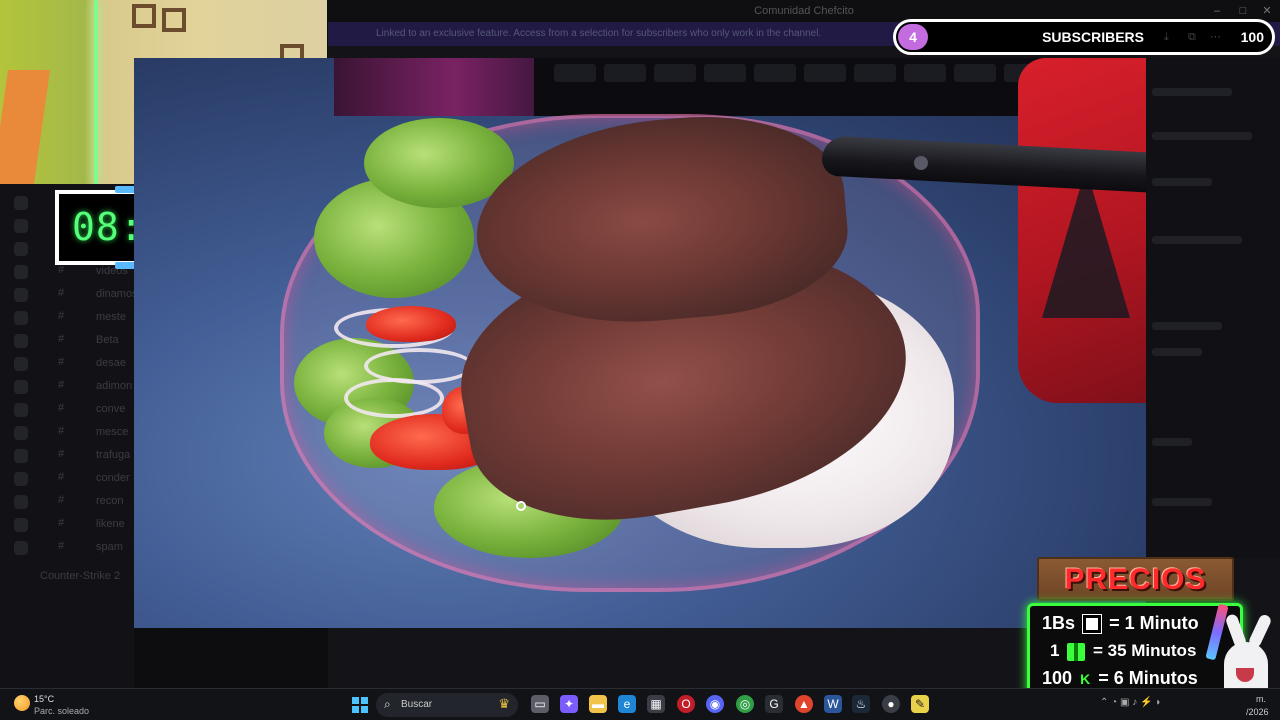 This screenshot has width=1280, height=720. I want to click on sidebar-item: # trafuga, so click(67, 456).